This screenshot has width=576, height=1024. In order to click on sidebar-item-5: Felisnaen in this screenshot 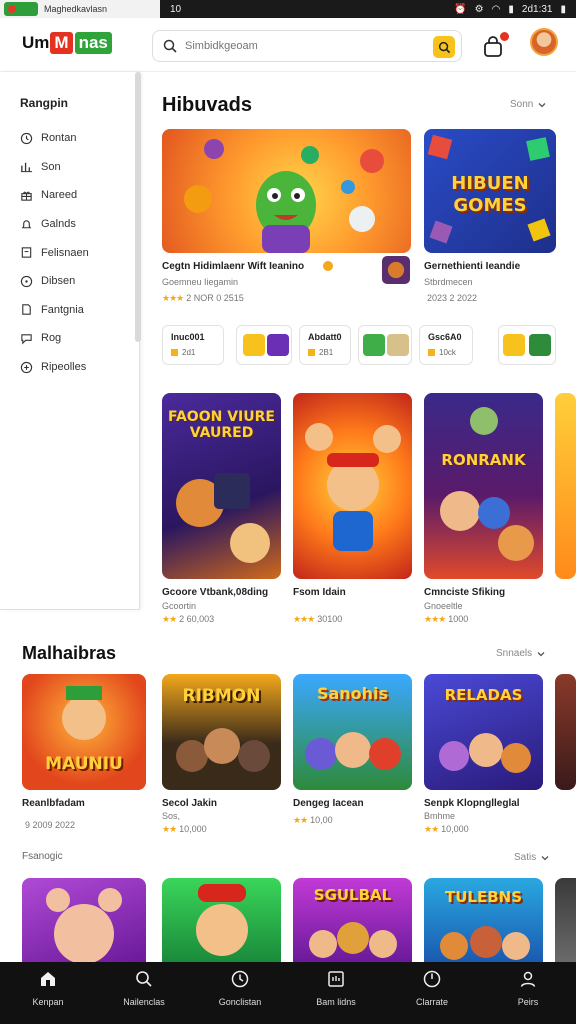, I will do `click(54, 252)`.